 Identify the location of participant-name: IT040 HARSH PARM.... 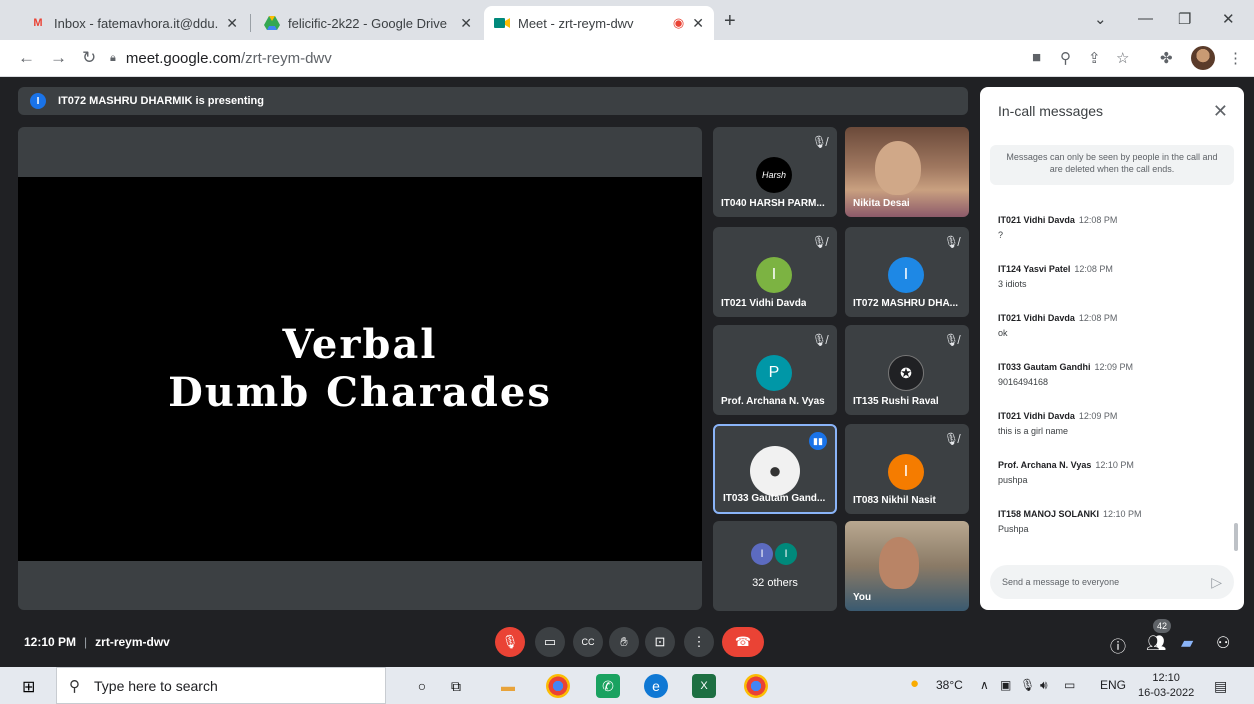
(773, 203).